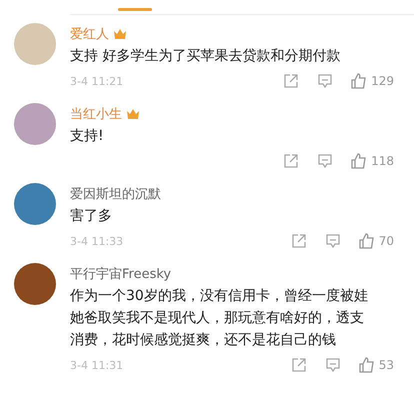  Describe the element at coordinates (89, 34) in the screenshot. I see `user-name: 爱红人` at that location.